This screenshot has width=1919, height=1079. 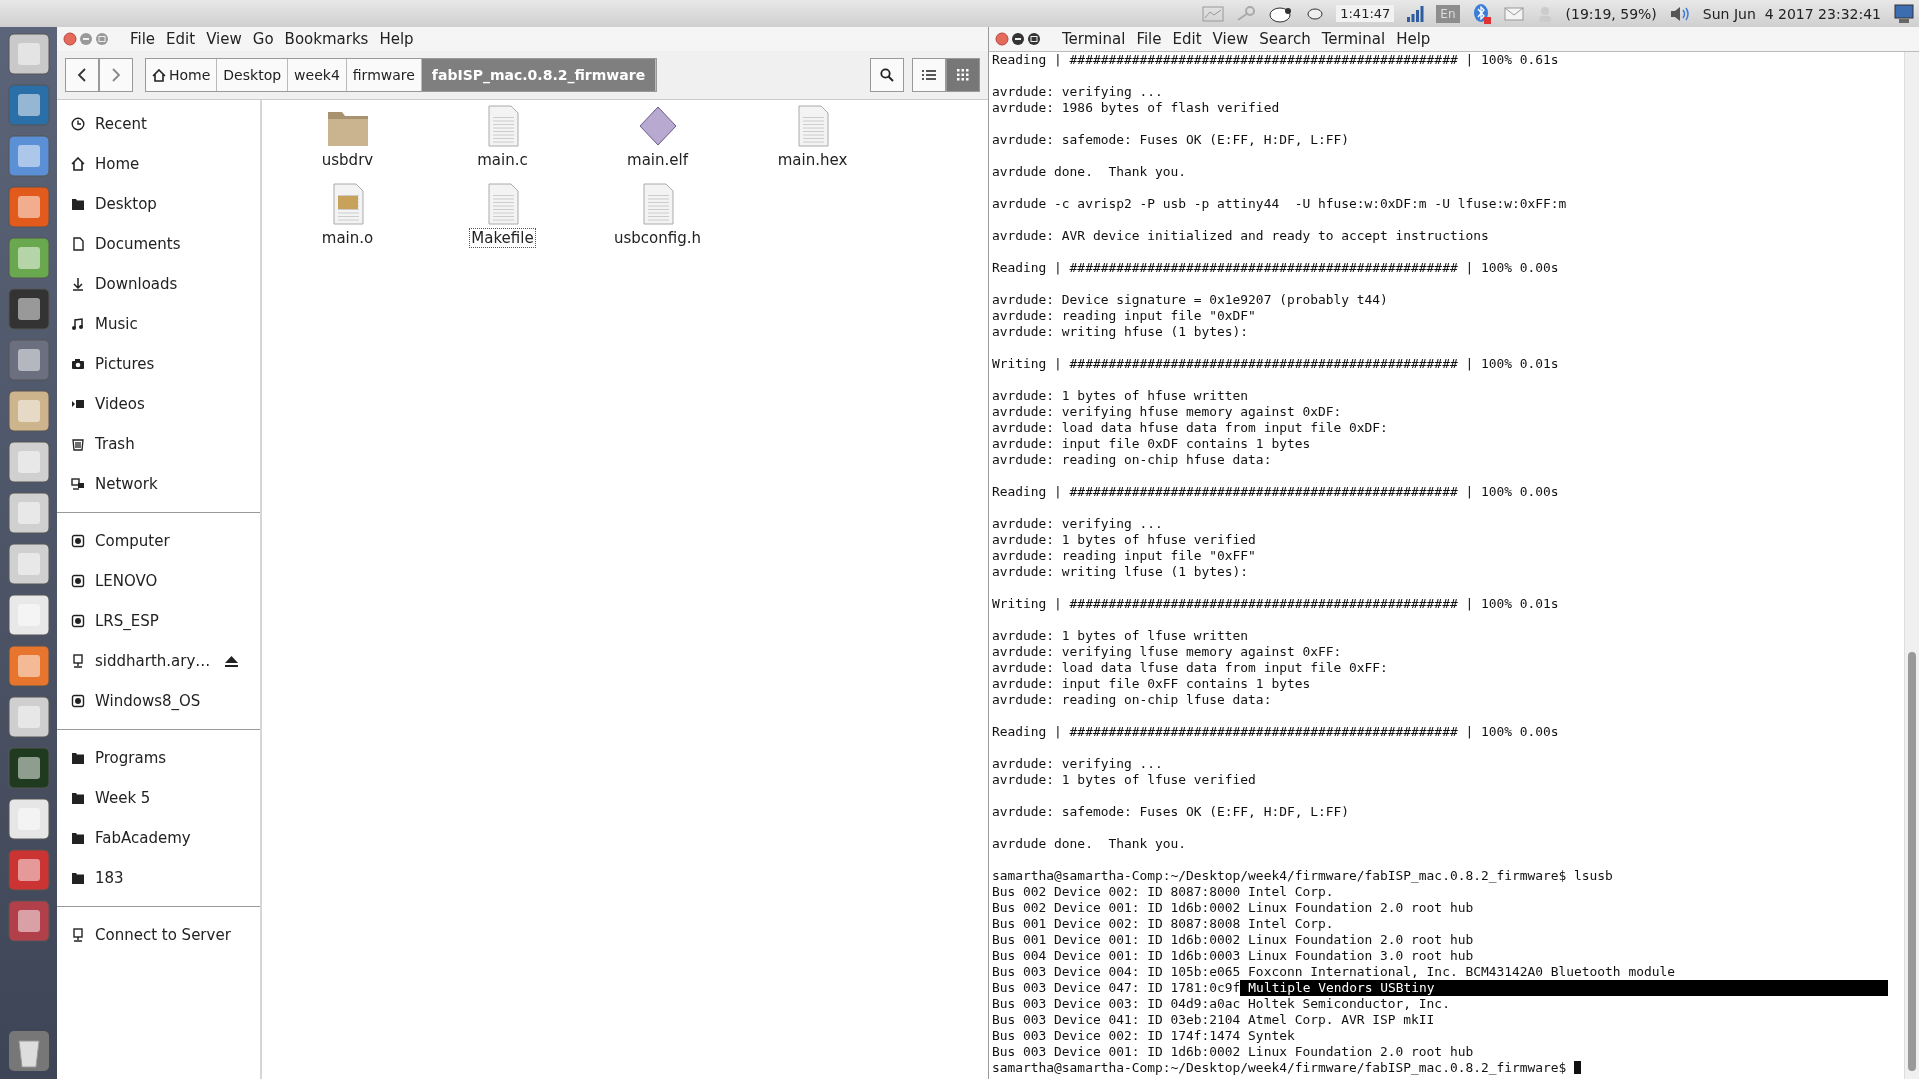 I want to click on terminal-line: Bus 003 Device 004: ID 105b:e065 Foxconn International, Inc. BCM43142A0 Bluetooth module, so click(x=1333, y=971).